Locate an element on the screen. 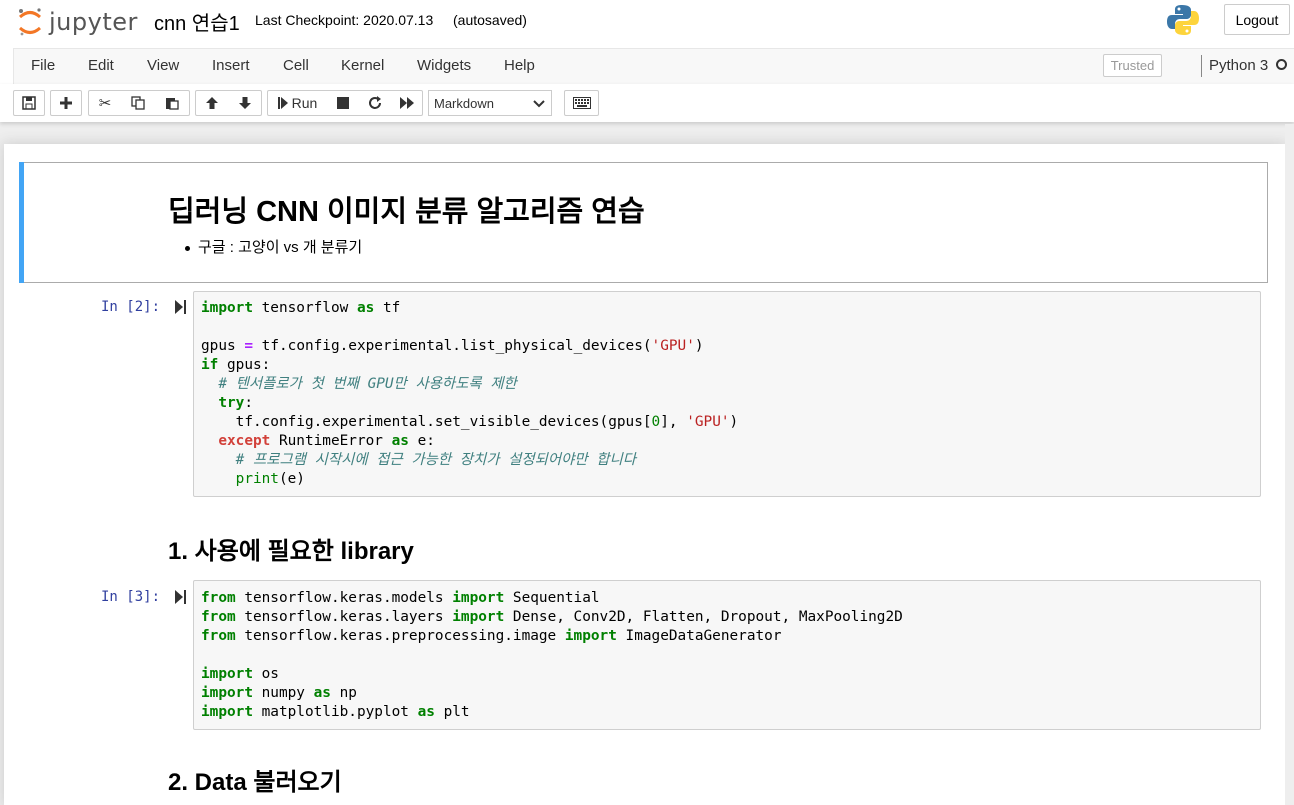 The width and height of the screenshot is (1294, 805). code-line: # 텐서플로가 첫 번째 GPU만 사용하도록 제한 is located at coordinates (367, 384).